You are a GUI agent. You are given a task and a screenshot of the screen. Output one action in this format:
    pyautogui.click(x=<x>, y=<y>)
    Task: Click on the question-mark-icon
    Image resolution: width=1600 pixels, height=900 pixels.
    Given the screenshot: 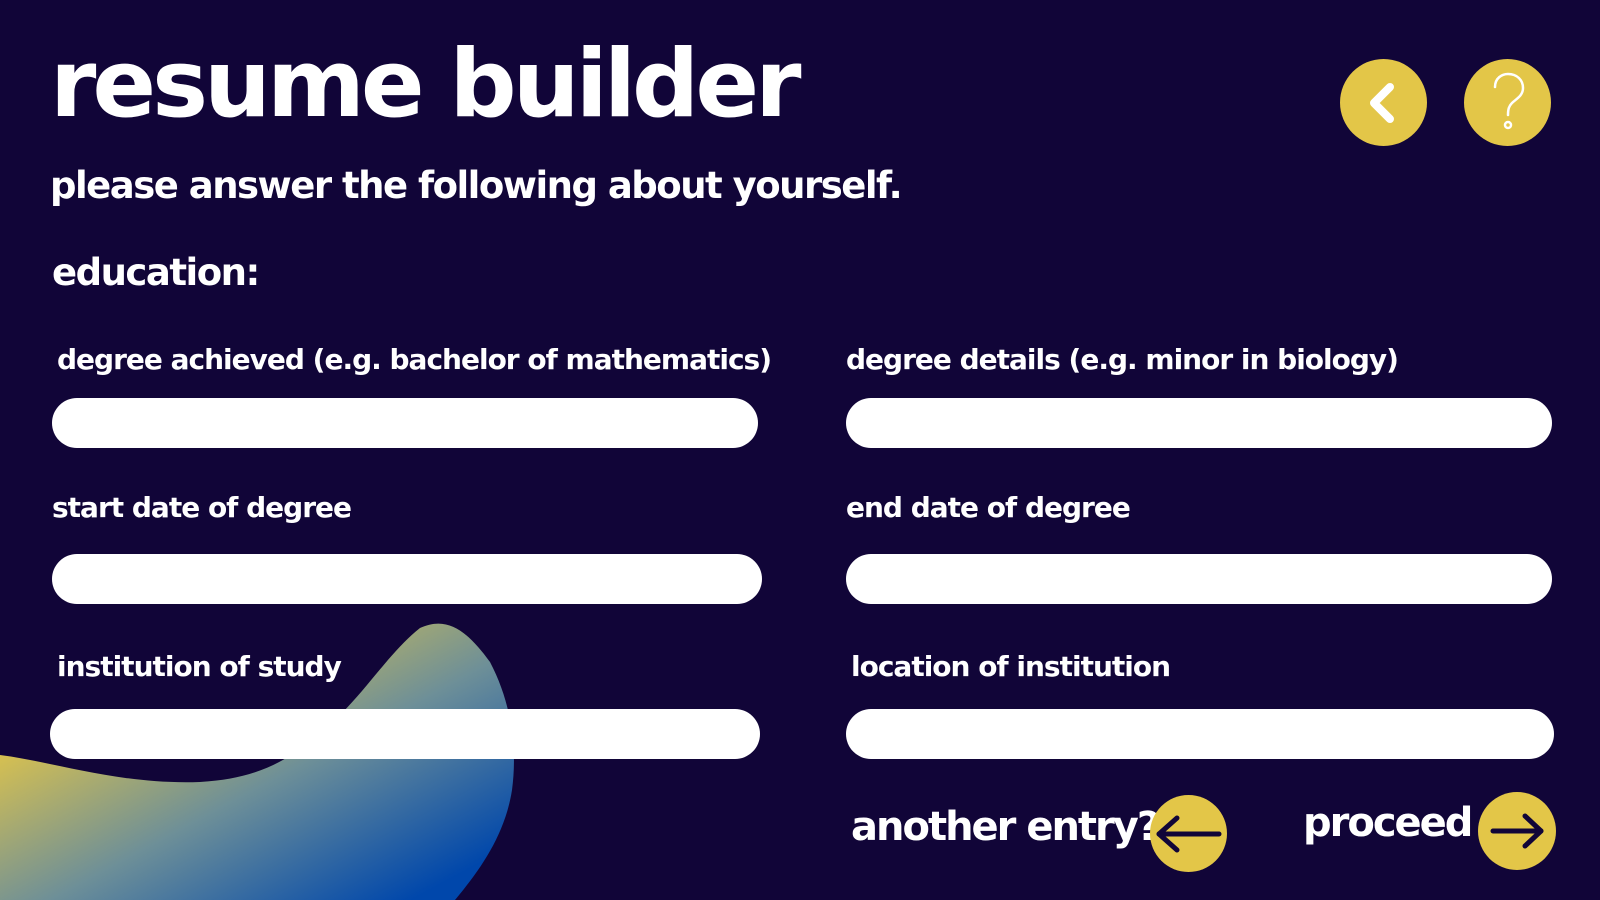 What is the action you would take?
    pyautogui.click(x=1508, y=100)
    